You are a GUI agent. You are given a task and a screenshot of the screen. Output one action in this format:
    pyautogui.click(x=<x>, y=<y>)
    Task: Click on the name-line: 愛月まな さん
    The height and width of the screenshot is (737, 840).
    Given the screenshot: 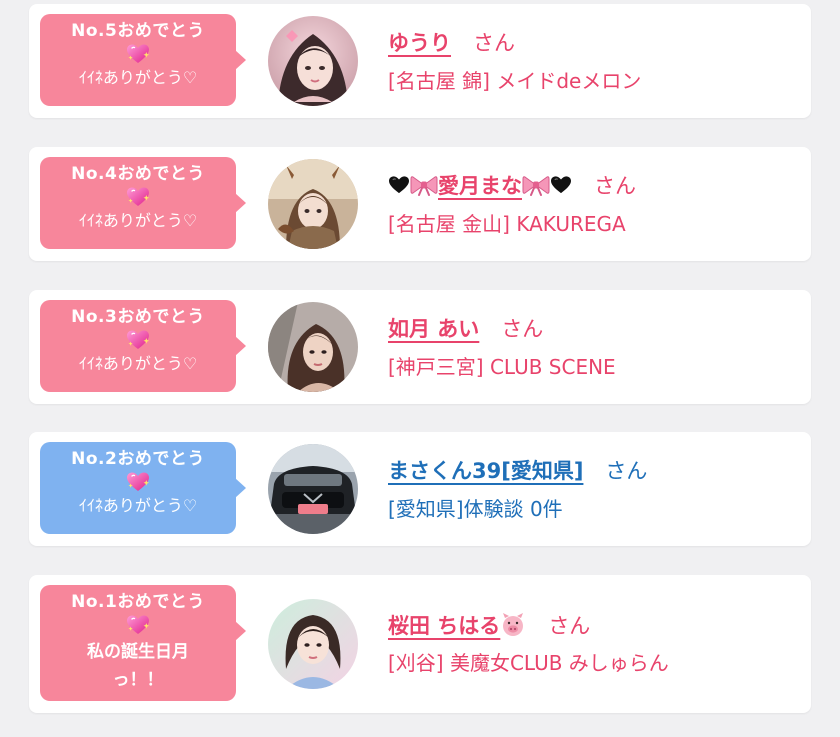 What is the action you would take?
    pyautogui.click(x=512, y=186)
    